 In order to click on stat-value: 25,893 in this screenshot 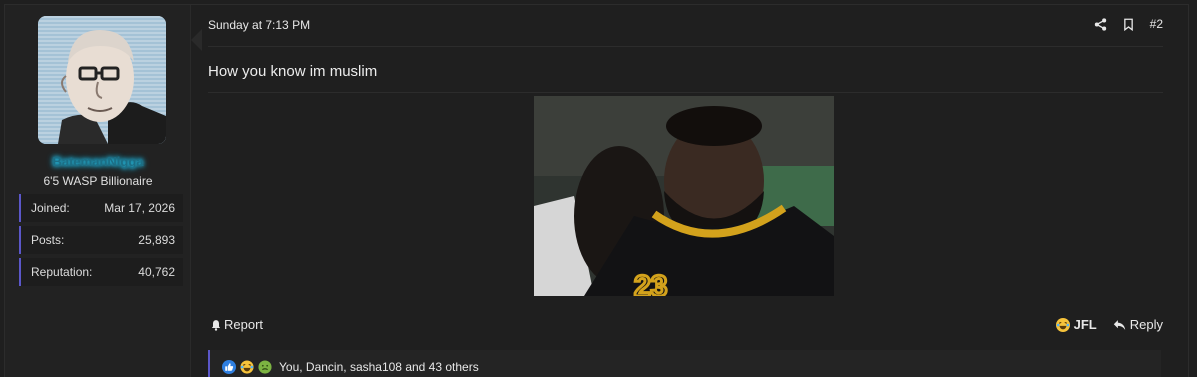, I will do `click(156, 240)`.